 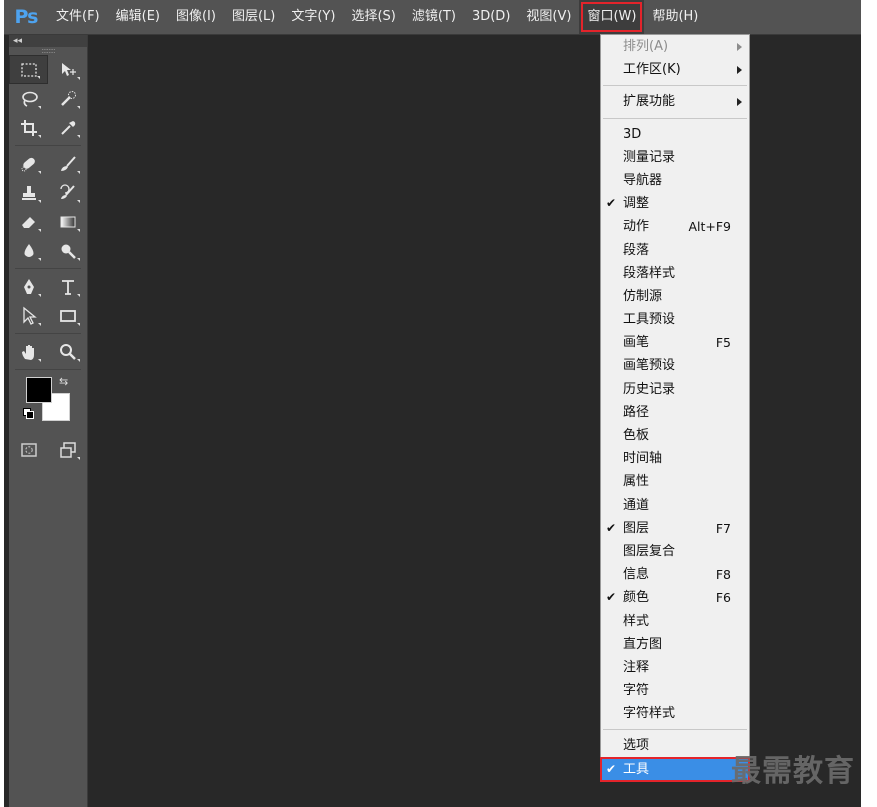 What do you see at coordinates (28, 449) in the screenshot?
I see `quick-mask-icon` at bounding box center [28, 449].